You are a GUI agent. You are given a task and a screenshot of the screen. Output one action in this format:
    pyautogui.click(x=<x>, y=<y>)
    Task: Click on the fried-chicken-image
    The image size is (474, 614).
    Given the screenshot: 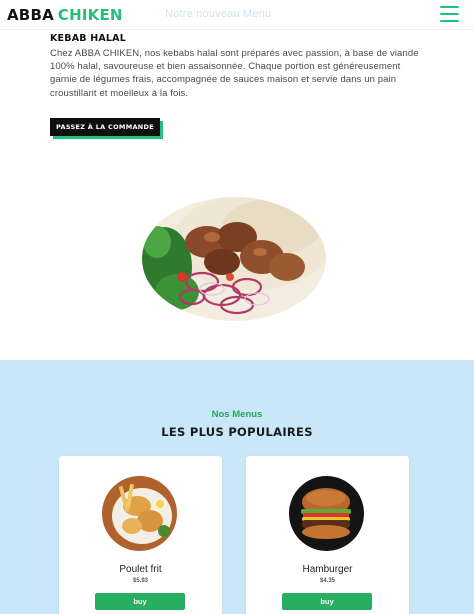 What is the action you would take?
    pyautogui.click(x=139, y=513)
    